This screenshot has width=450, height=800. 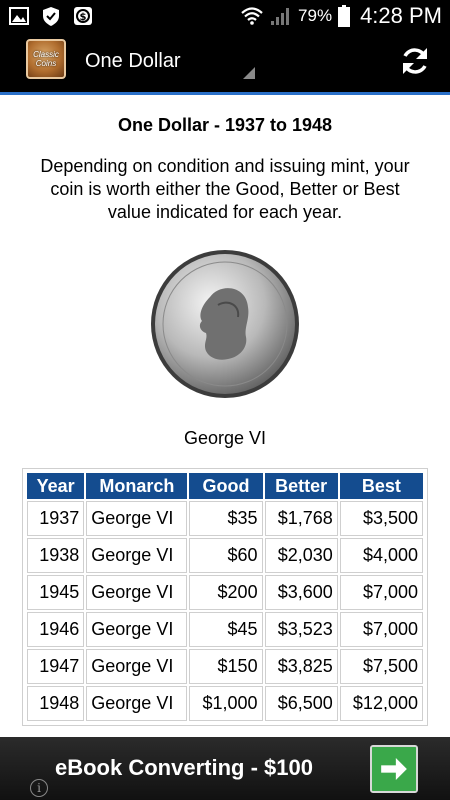 I want to click on cell-year: 1946, so click(x=56, y=629).